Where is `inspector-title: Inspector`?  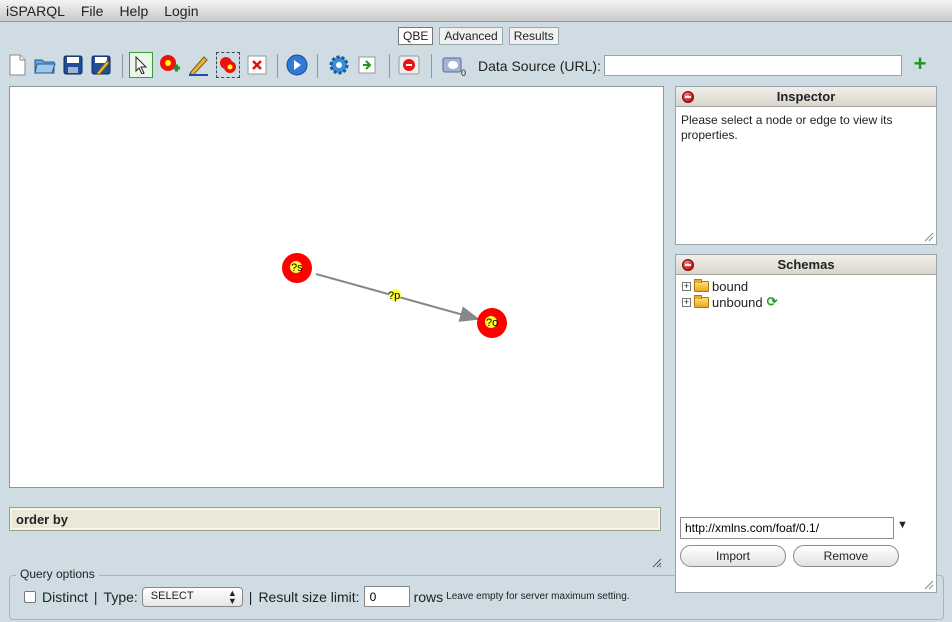
inspector-title: Inspector is located at coordinates (806, 96).